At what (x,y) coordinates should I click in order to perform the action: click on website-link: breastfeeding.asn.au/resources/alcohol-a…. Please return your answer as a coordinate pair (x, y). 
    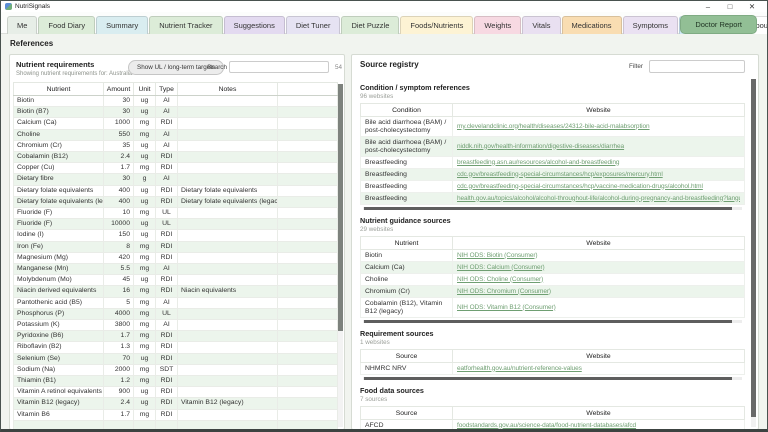
    Looking at the image, I should click on (598, 163).